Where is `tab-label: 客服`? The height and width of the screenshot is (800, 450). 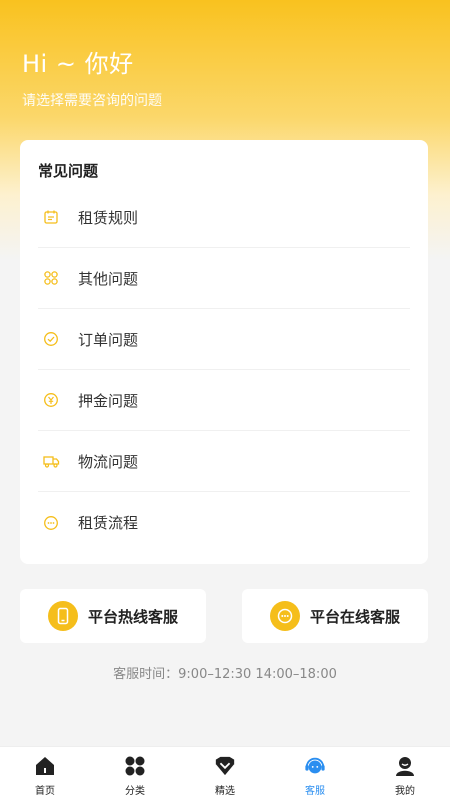 tab-label: 客服 is located at coordinates (315, 791).